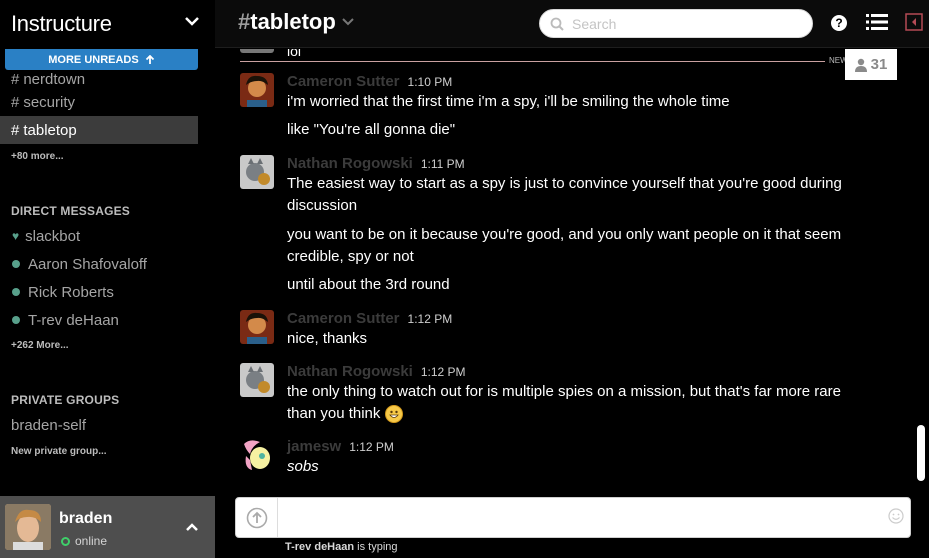  I want to click on dm-item-trev-dehaan: T-rev deHaan, so click(107, 320).